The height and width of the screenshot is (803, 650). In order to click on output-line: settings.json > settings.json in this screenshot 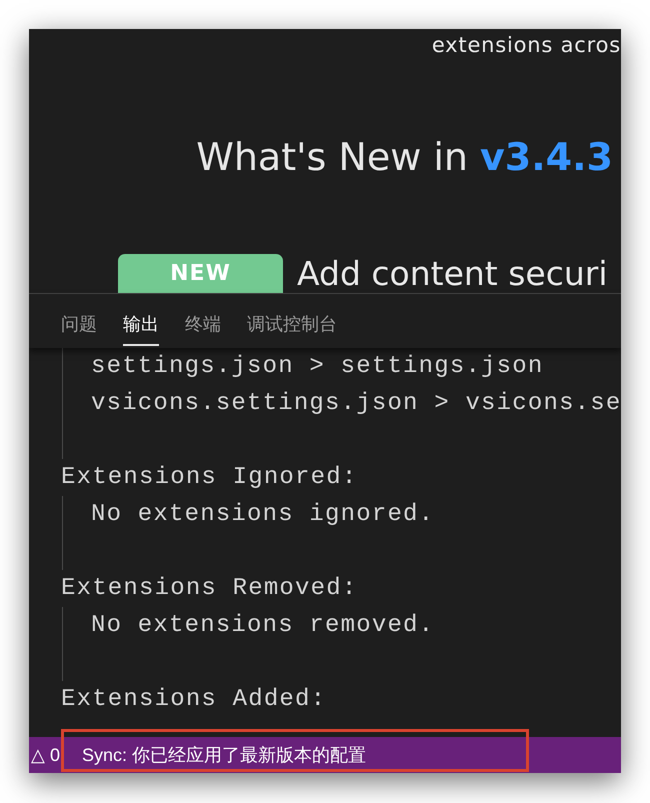, I will do `click(317, 367)`.